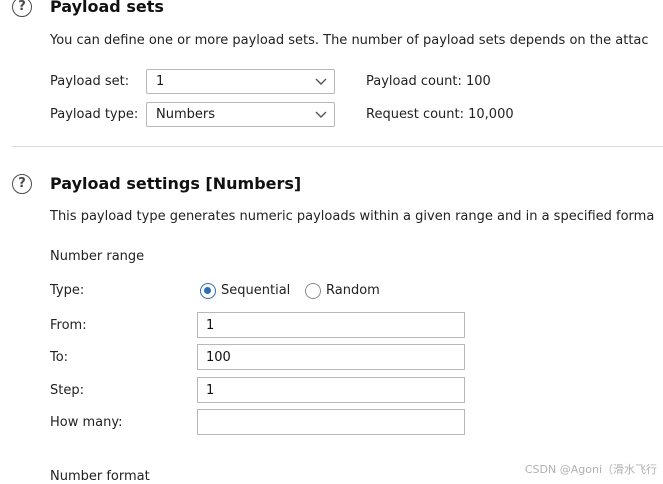 The width and height of the screenshot is (663, 484). What do you see at coordinates (107, 8) in the screenshot?
I see `payload-sets-title: Payload sets` at bounding box center [107, 8].